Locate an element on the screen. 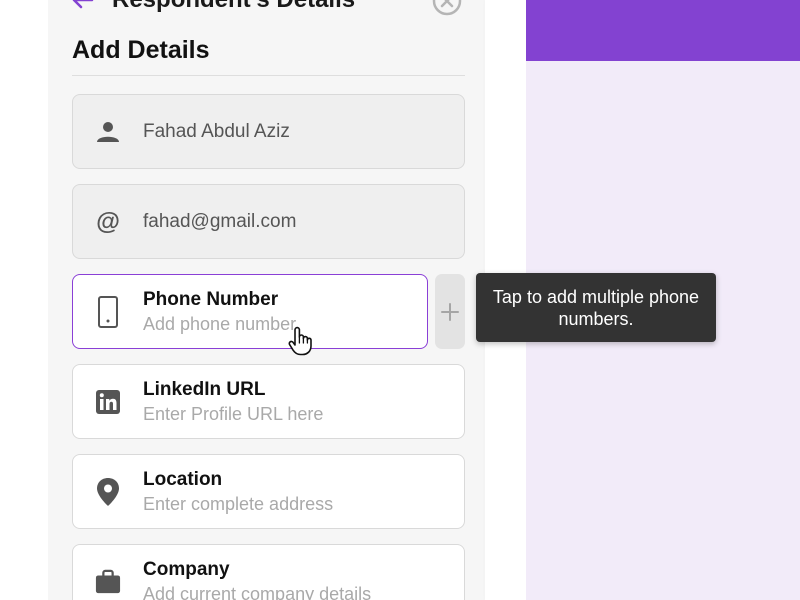 The width and height of the screenshot is (800, 600). location-placeholder: Enter complete address is located at coordinates (238, 504).